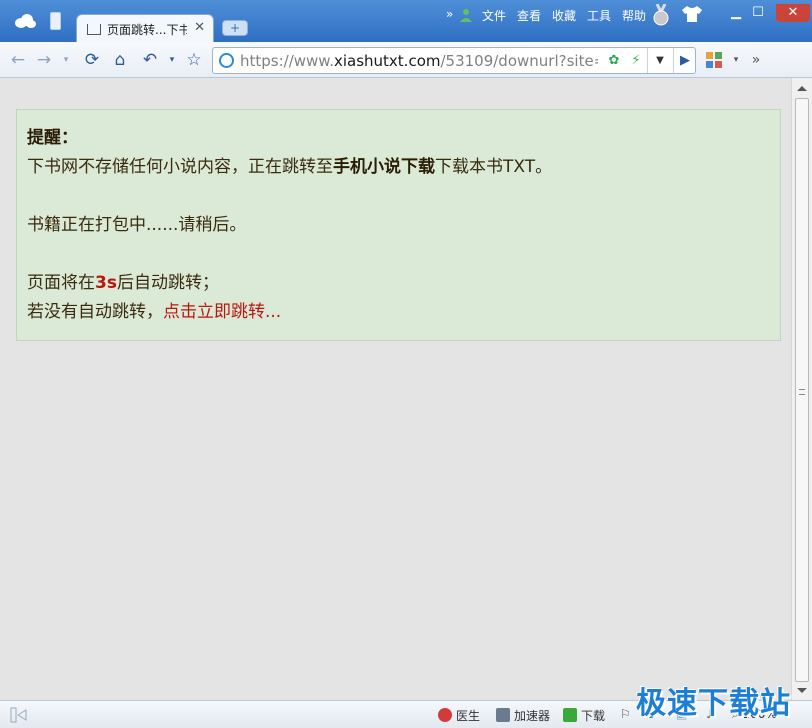  Describe the element at coordinates (18, 60) in the screenshot. I see `back-icon: ←` at that location.